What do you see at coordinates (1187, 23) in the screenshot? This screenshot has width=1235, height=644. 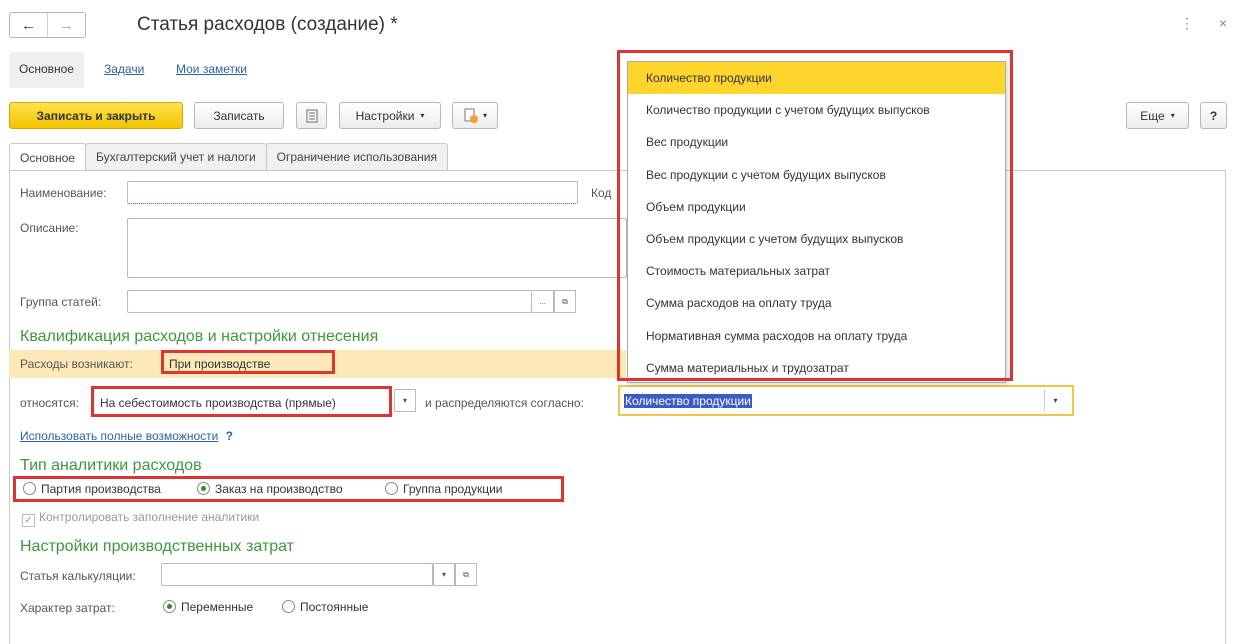 I see `menu-icon: ⋮` at bounding box center [1187, 23].